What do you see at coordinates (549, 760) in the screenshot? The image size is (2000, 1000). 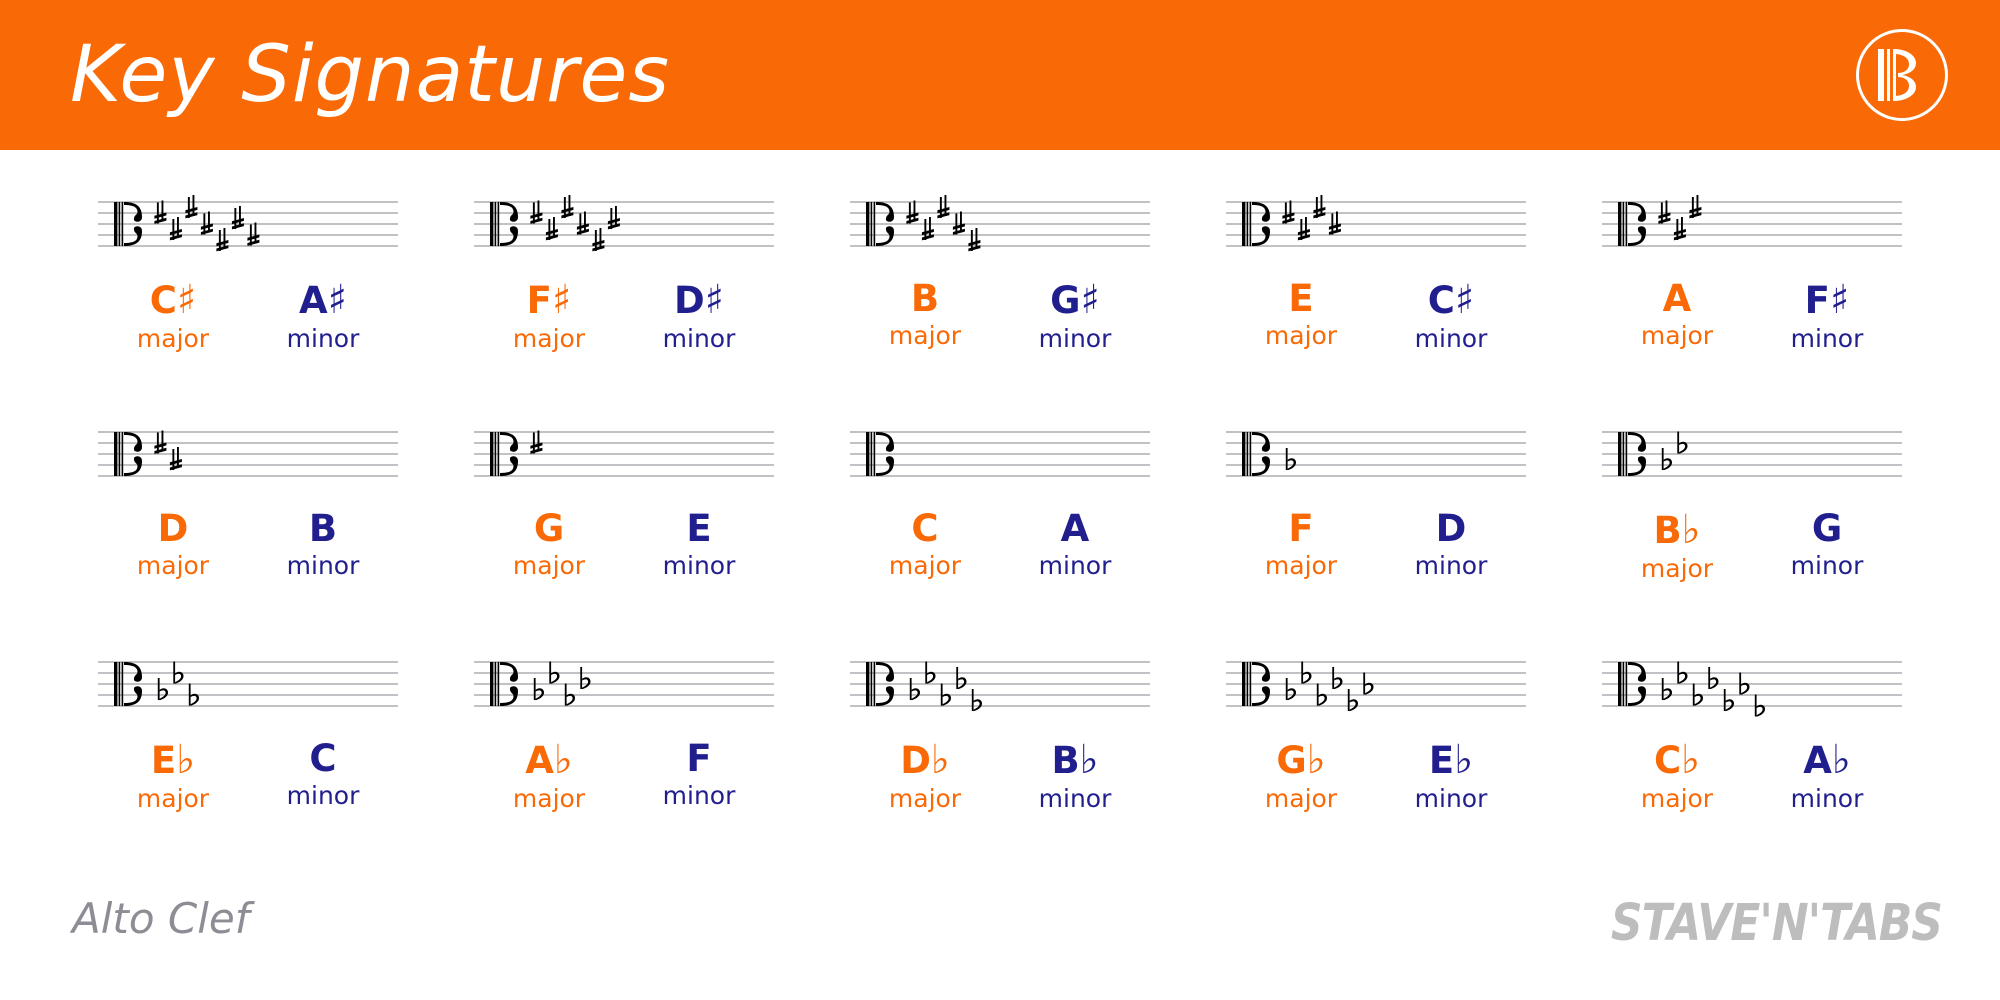 I see `major-key-name: A♭` at bounding box center [549, 760].